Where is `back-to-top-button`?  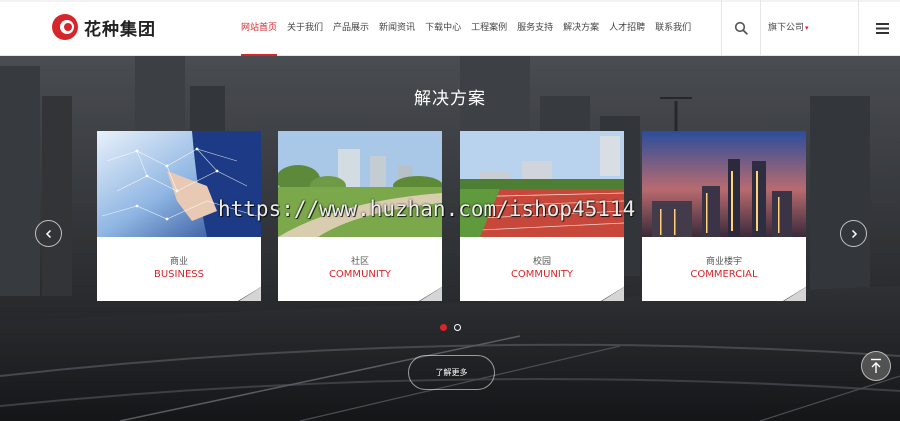 back-to-top-button is located at coordinates (876, 366).